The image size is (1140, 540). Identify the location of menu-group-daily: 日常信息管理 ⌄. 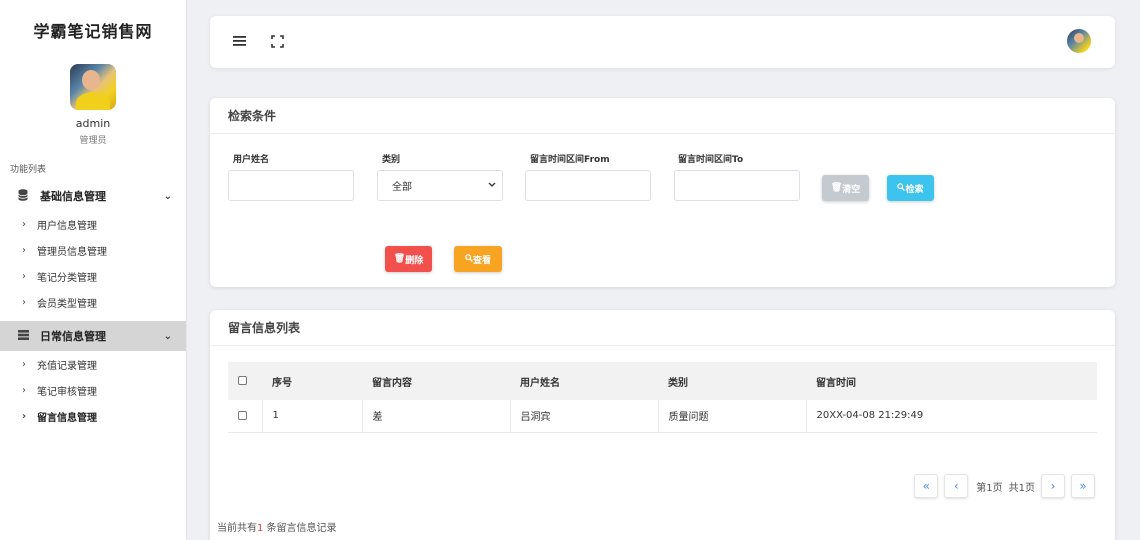
(93, 336).